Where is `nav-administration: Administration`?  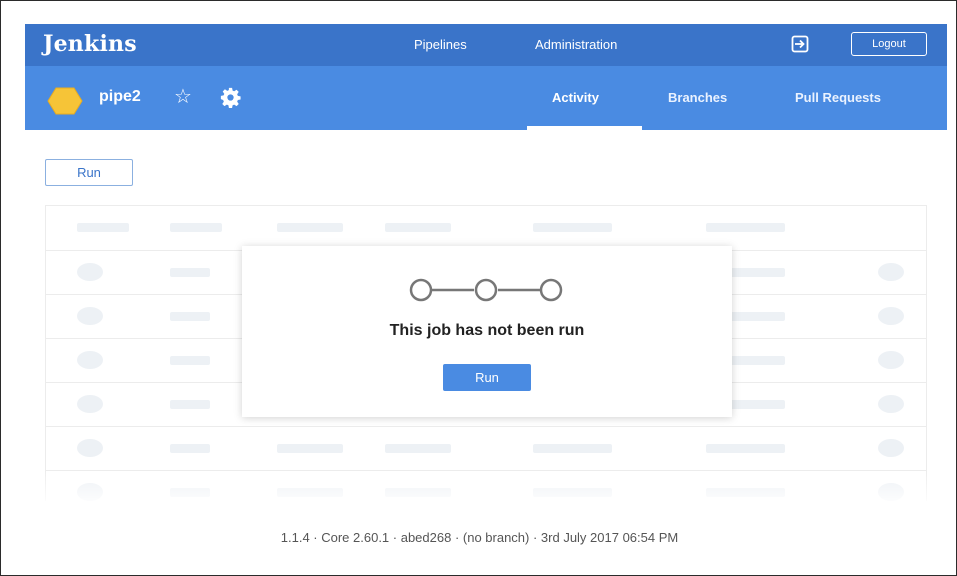 nav-administration: Administration is located at coordinates (576, 44).